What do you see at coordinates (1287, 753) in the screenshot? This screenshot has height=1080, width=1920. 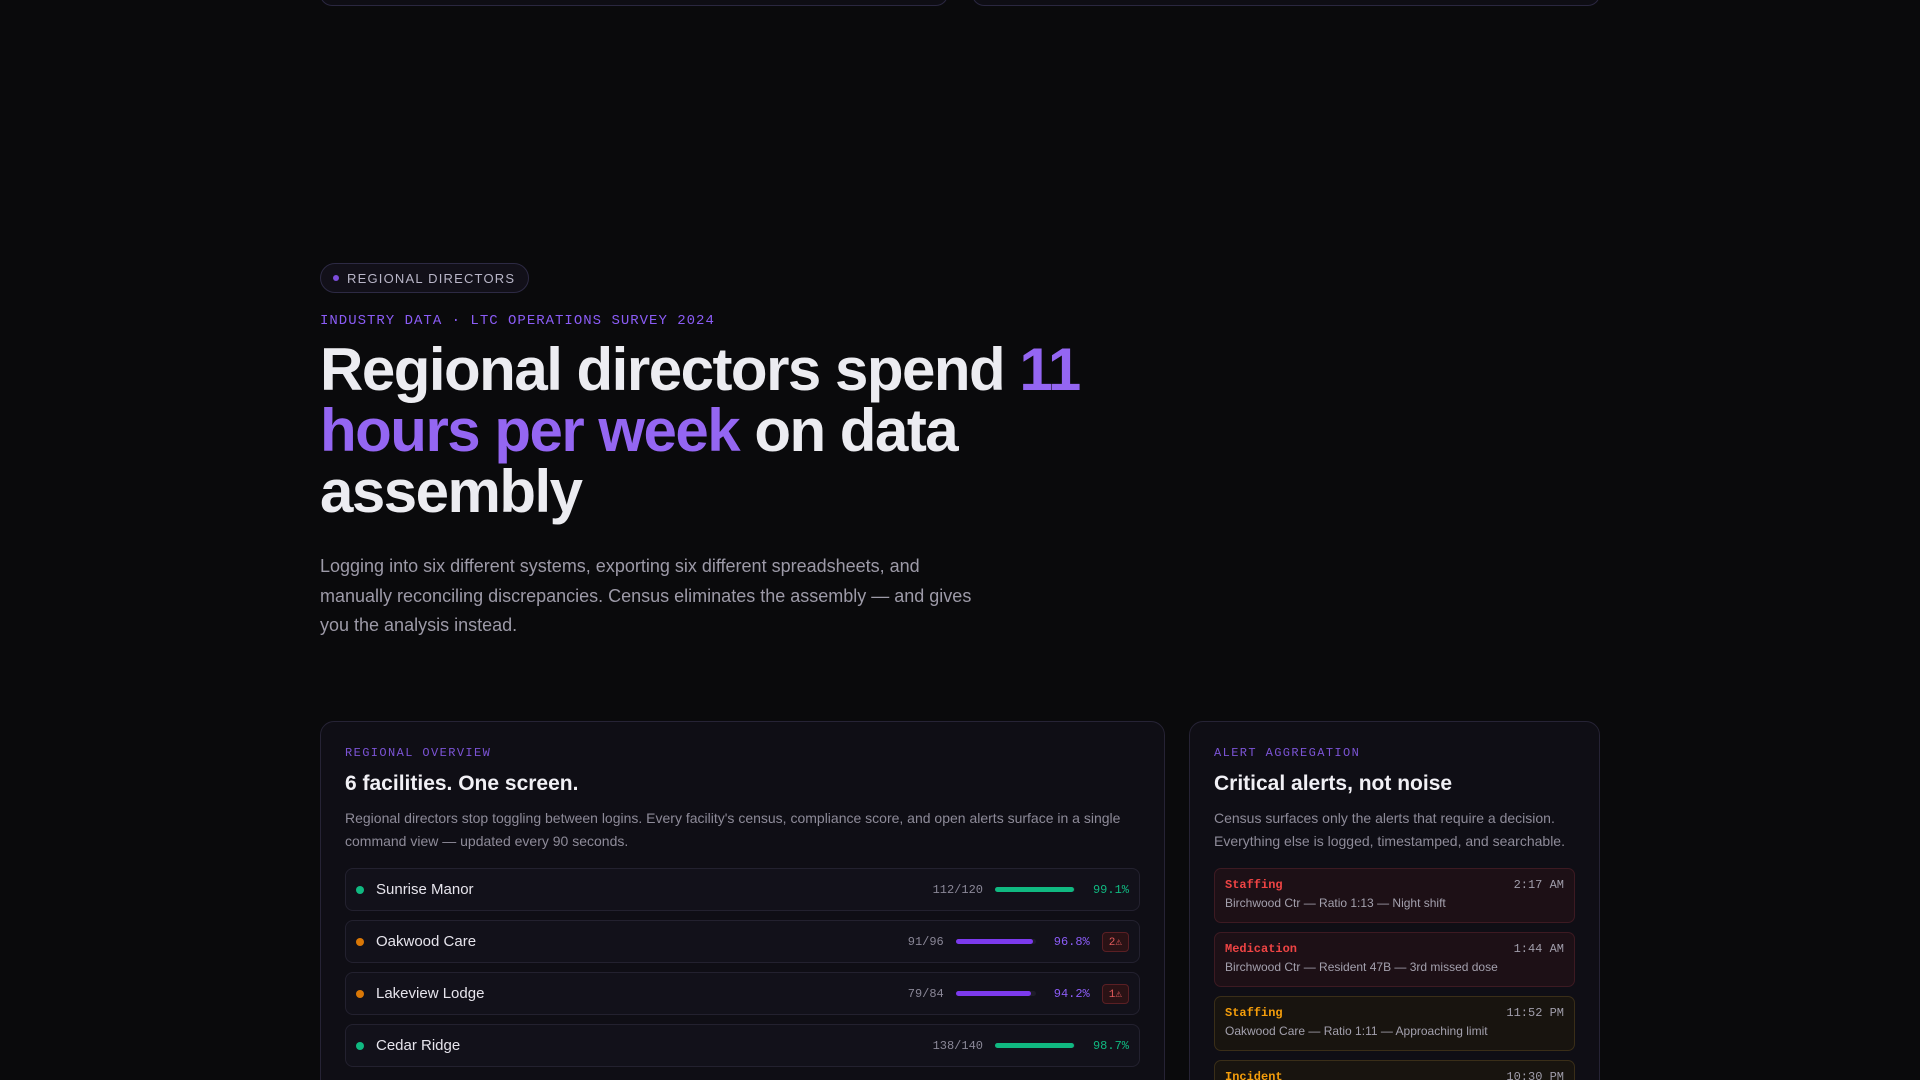 I see `alerts-kicker: ALERT AGGREGATION` at bounding box center [1287, 753].